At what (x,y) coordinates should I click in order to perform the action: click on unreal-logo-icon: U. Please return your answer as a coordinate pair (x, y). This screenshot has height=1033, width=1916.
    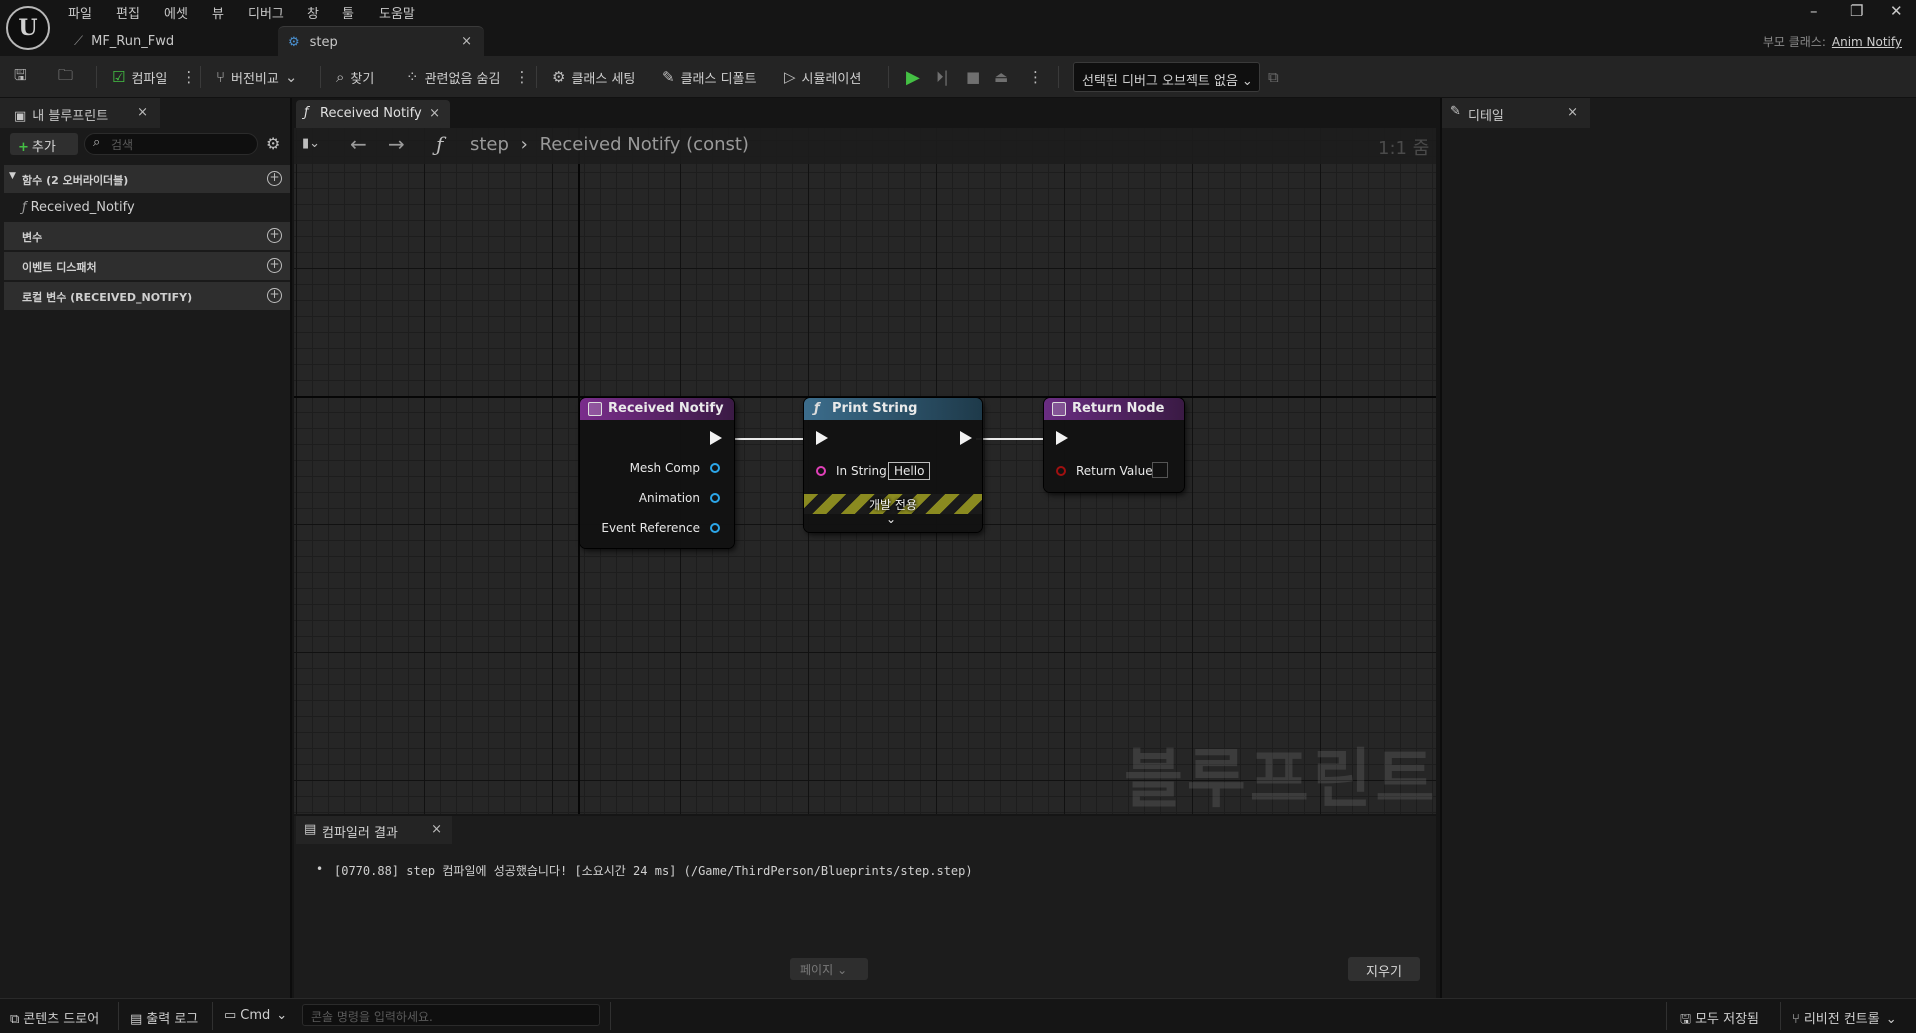
    Looking at the image, I should click on (28, 28).